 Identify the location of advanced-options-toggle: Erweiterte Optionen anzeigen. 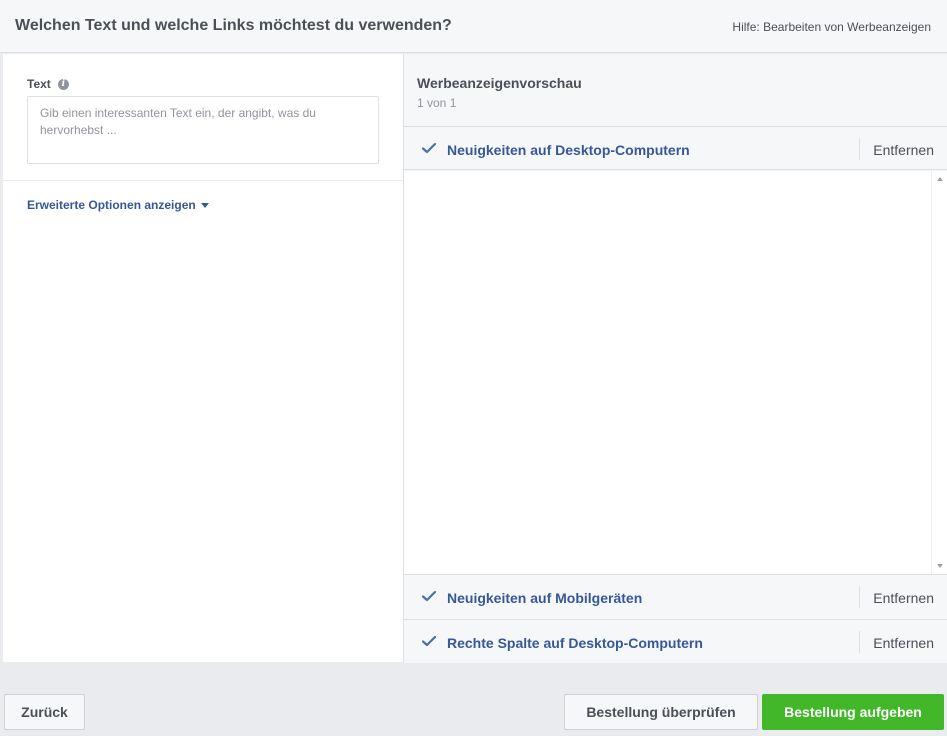
(118, 205).